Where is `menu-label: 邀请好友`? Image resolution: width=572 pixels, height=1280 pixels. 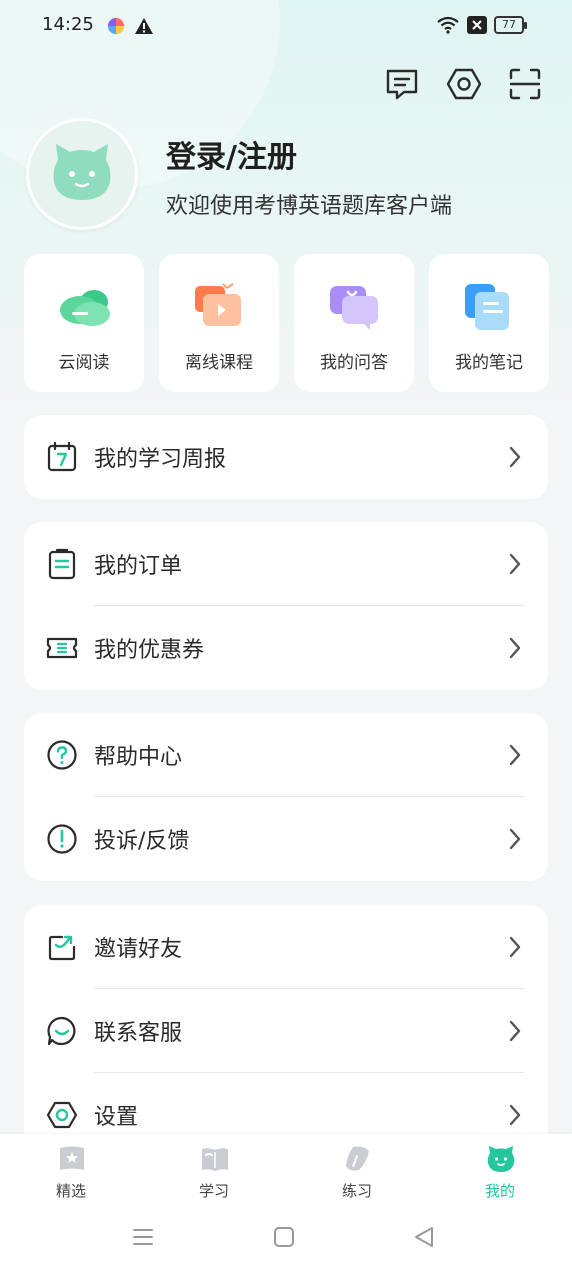 menu-label: 邀请好友 is located at coordinates (138, 949).